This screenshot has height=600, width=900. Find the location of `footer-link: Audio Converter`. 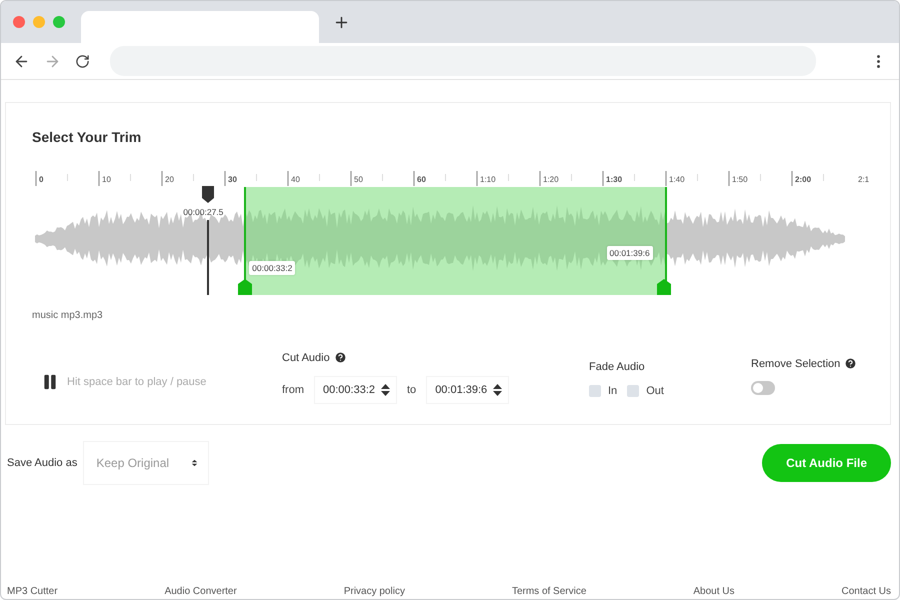

footer-link: Audio Converter is located at coordinates (200, 591).